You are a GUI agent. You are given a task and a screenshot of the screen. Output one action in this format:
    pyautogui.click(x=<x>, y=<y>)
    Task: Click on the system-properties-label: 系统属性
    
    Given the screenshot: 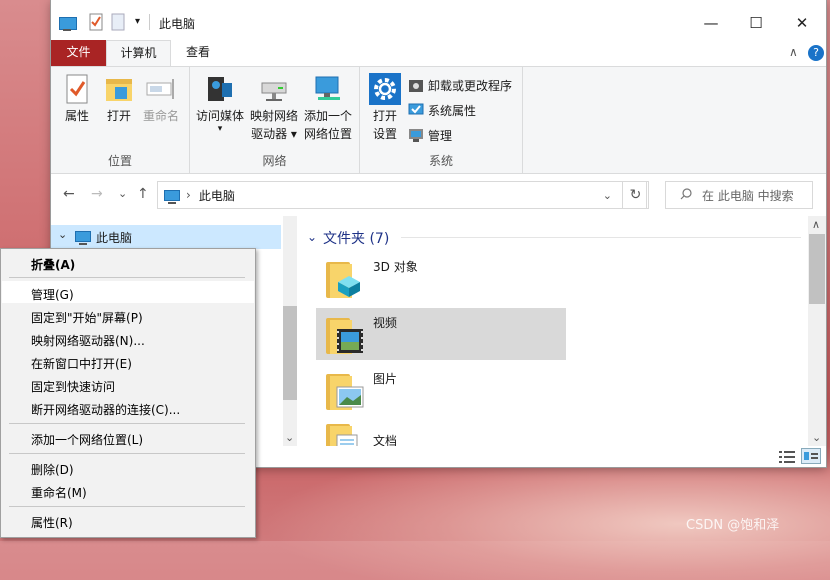 What is the action you would take?
    pyautogui.click(x=452, y=110)
    